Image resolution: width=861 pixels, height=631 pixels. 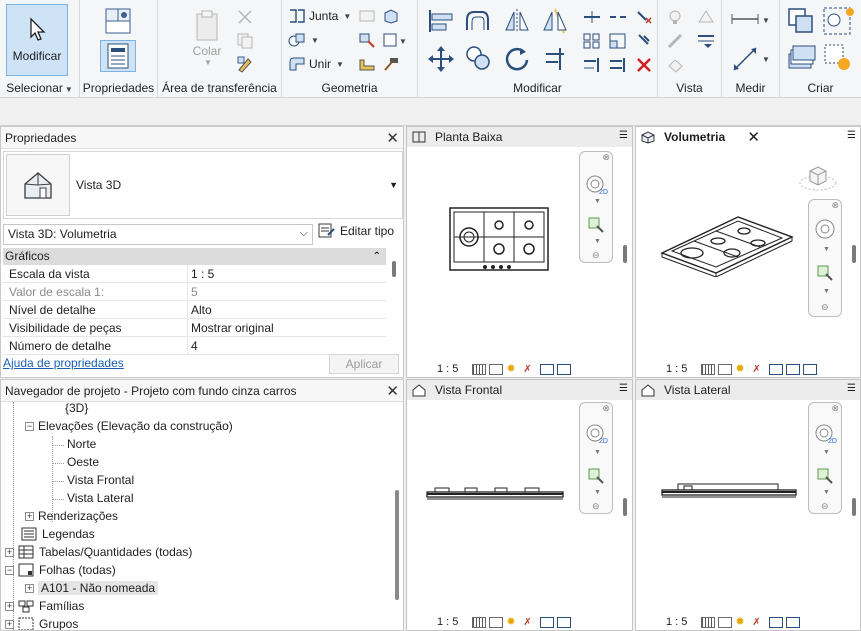 I want to click on view-toggle-icon, so click(x=676, y=65).